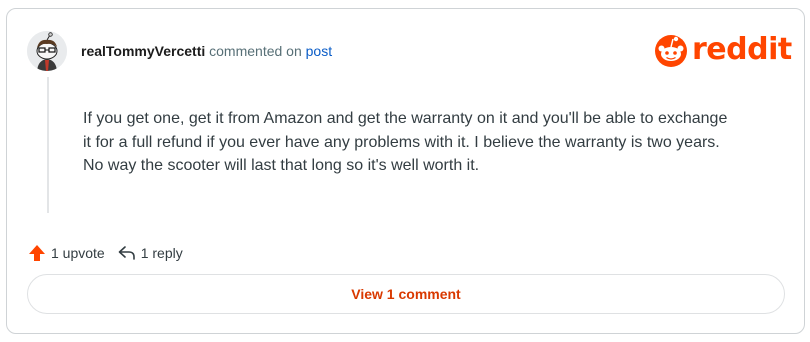  Describe the element at coordinates (48, 145) in the screenshot. I see `thread-line` at that location.